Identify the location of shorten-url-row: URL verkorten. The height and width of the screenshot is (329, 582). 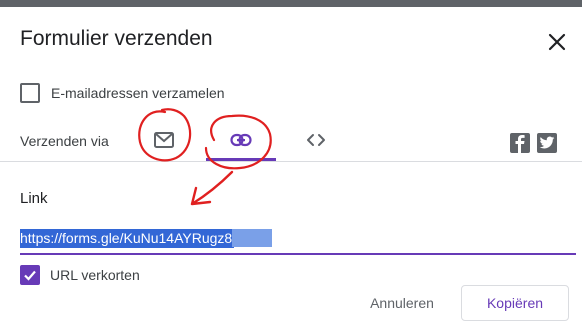
(80, 275).